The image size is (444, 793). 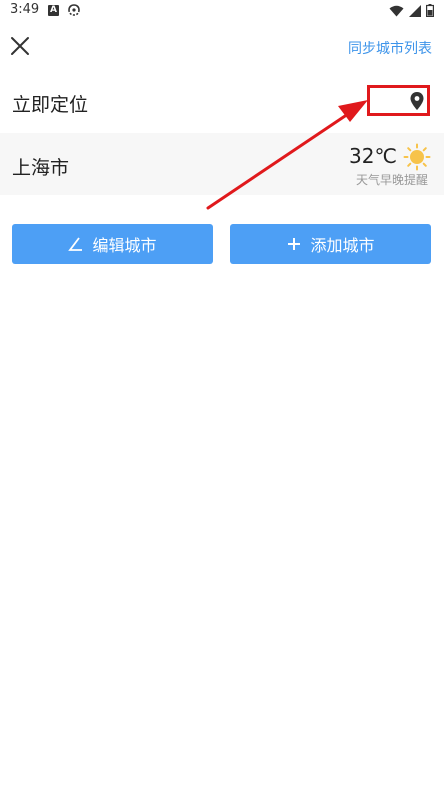 What do you see at coordinates (417, 157) in the screenshot?
I see `sun-icon` at bounding box center [417, 157].